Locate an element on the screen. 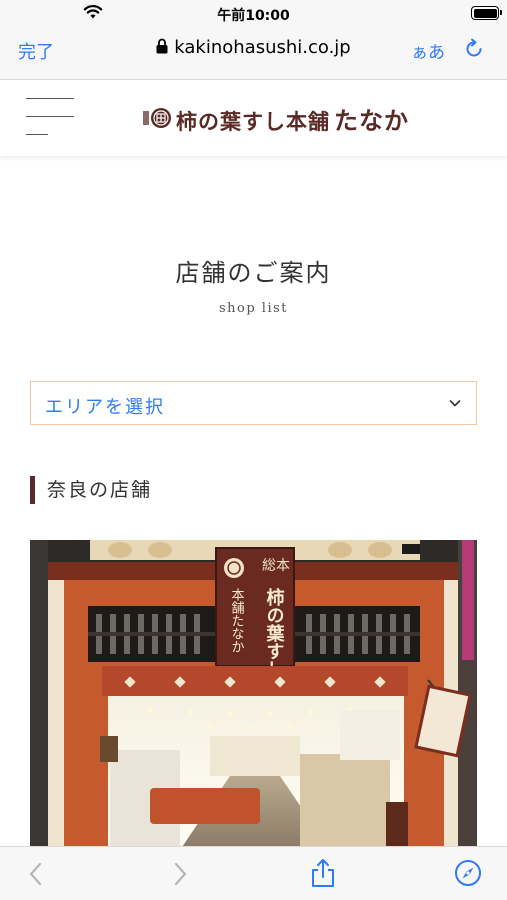  status-time: 午前10:00 is located at coordinates (253, 16).